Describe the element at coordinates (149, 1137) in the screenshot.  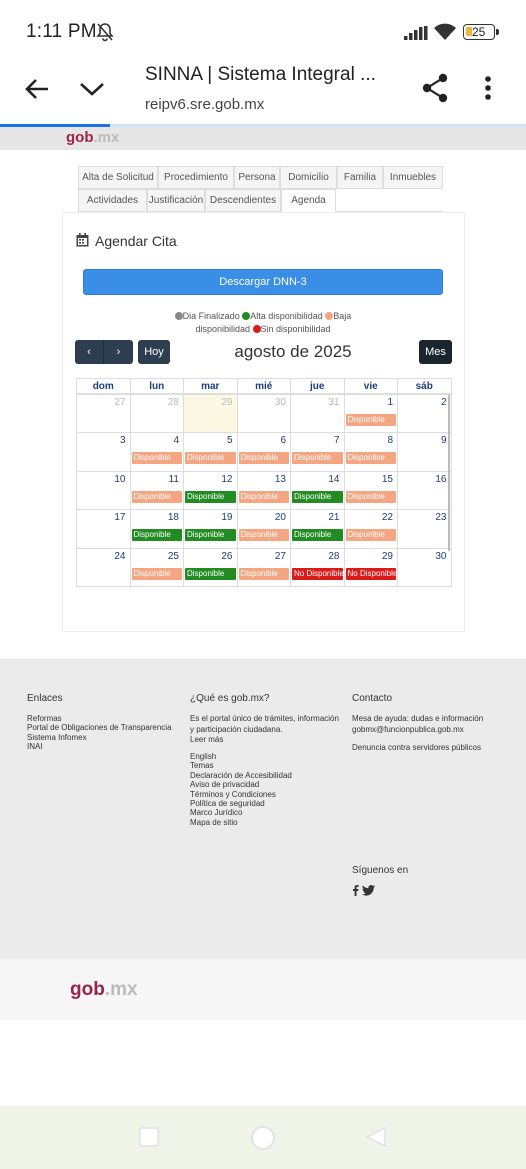
I see `recents-square-icon` at that location.